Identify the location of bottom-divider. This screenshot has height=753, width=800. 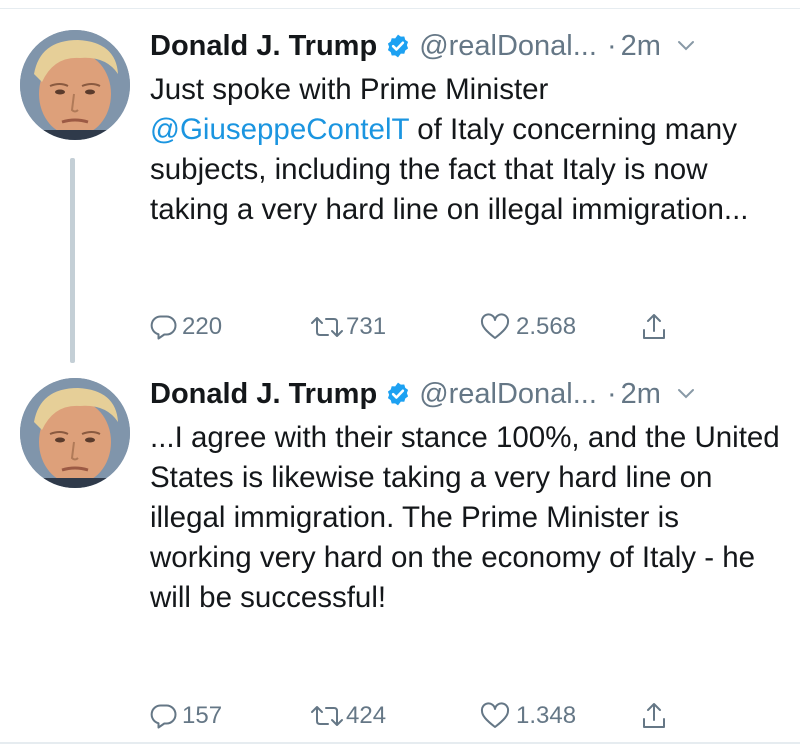
(400, 743).